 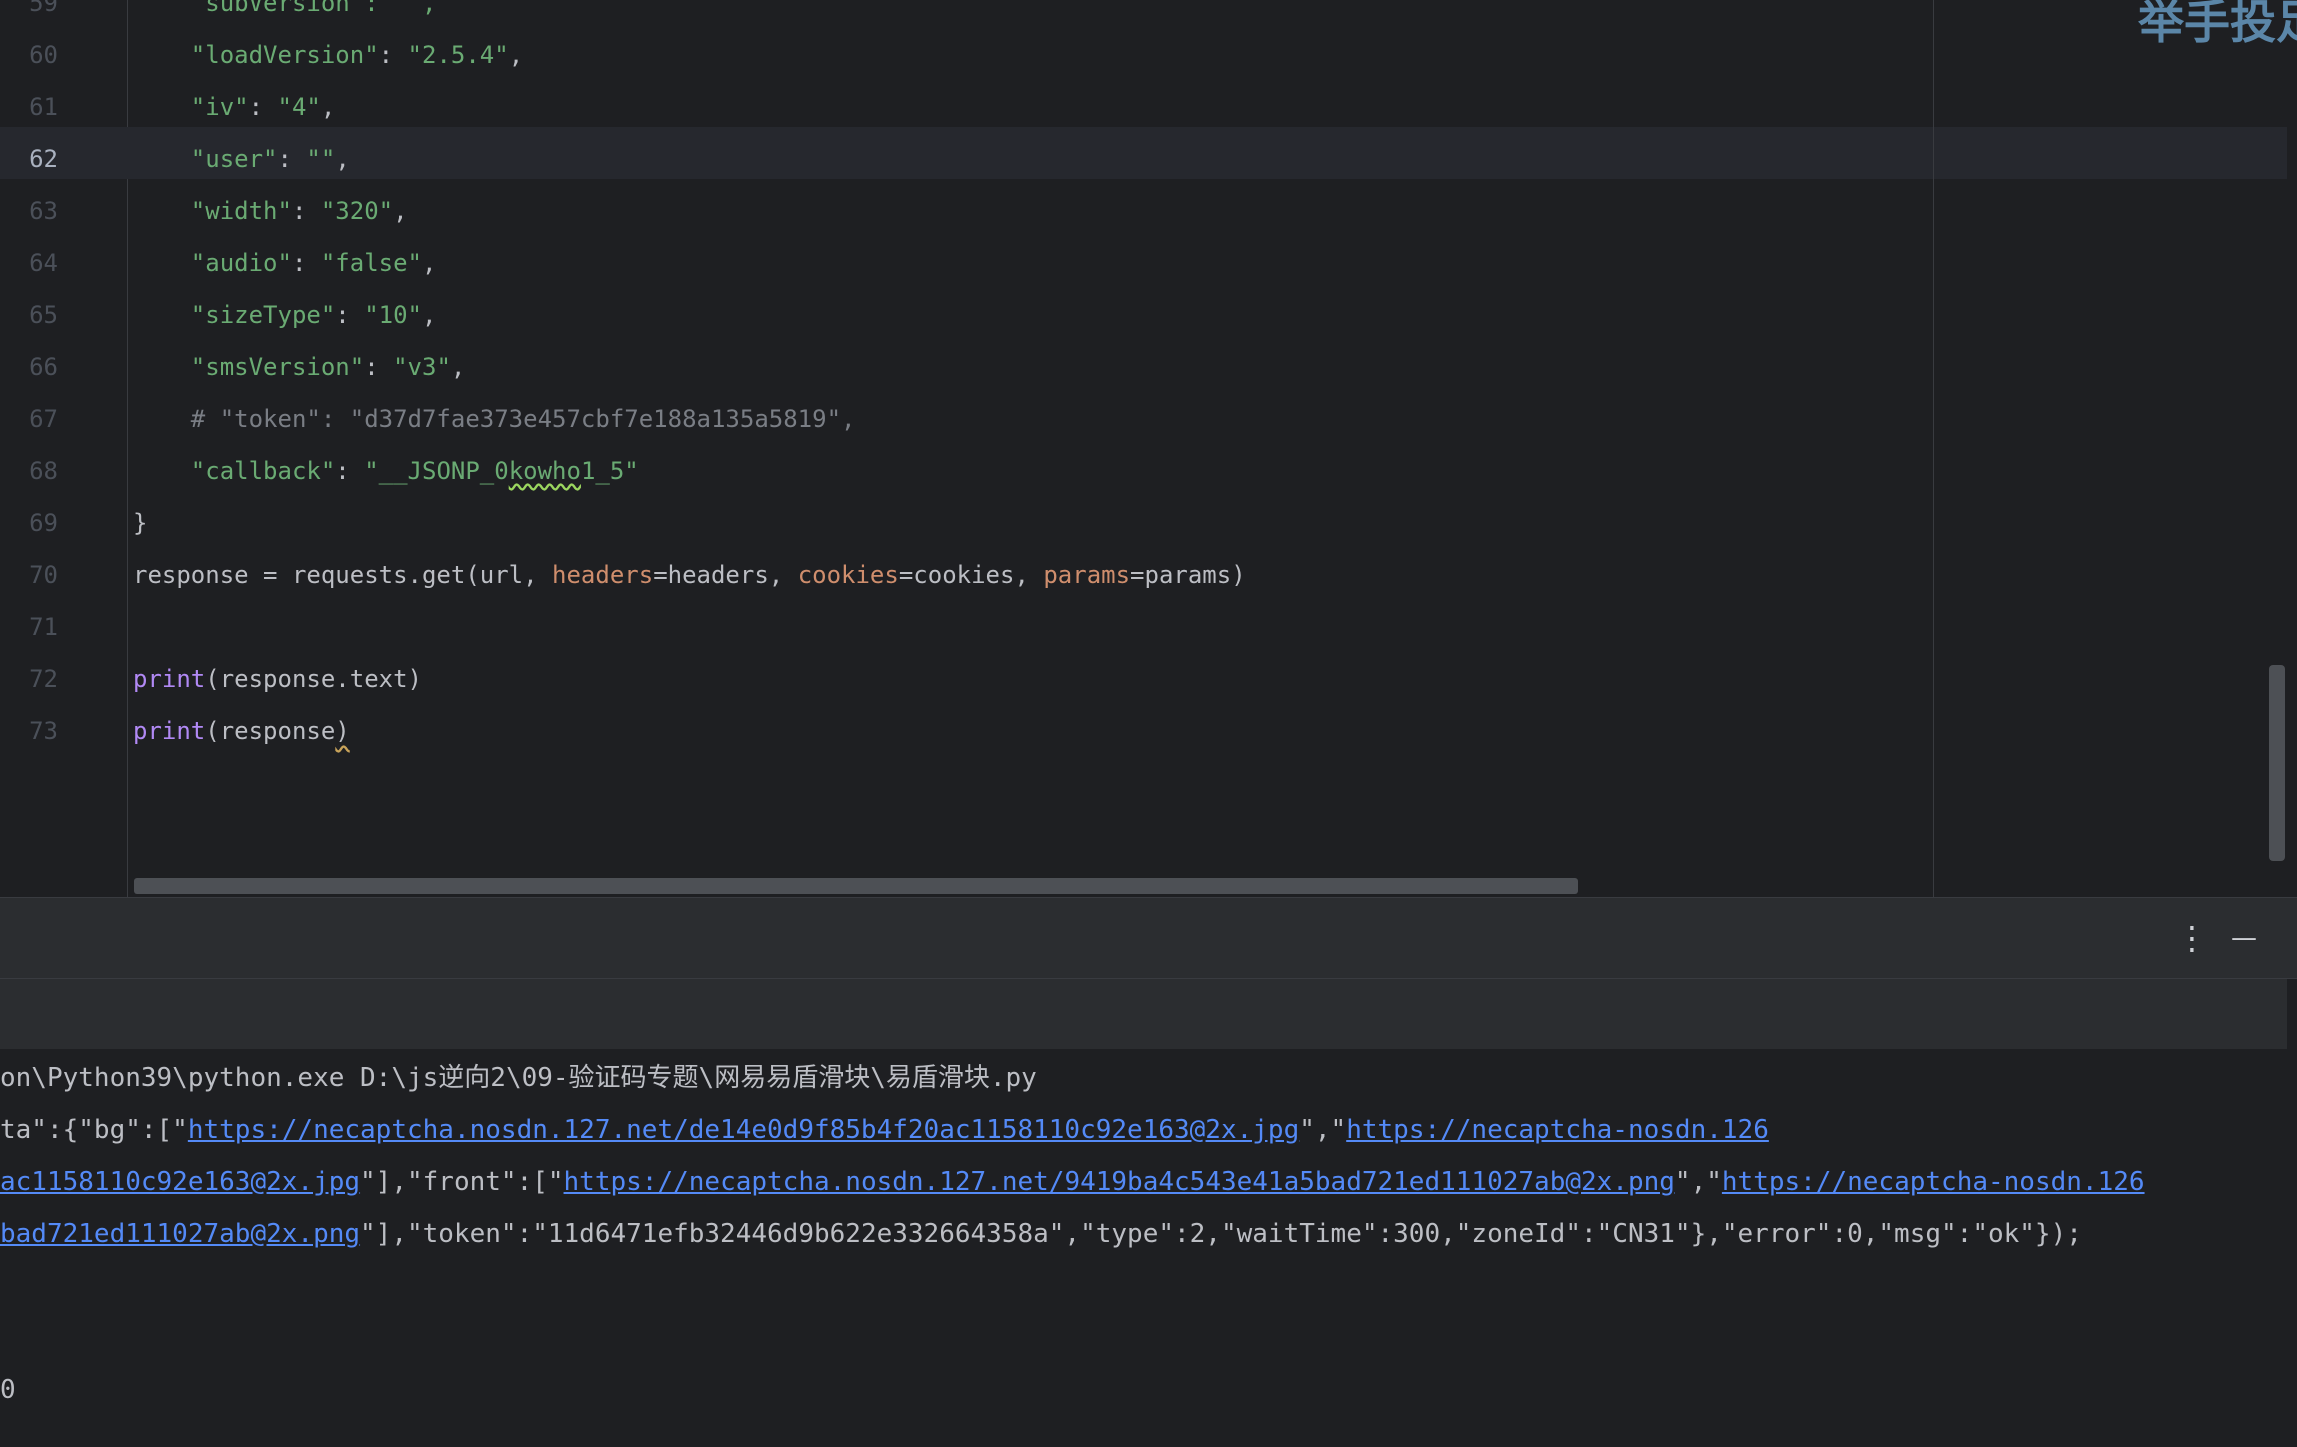 What do you see at coordinates (234, 471) in the screenshot?
I see `code-token: "callback"` at bounding box center [234, 471].